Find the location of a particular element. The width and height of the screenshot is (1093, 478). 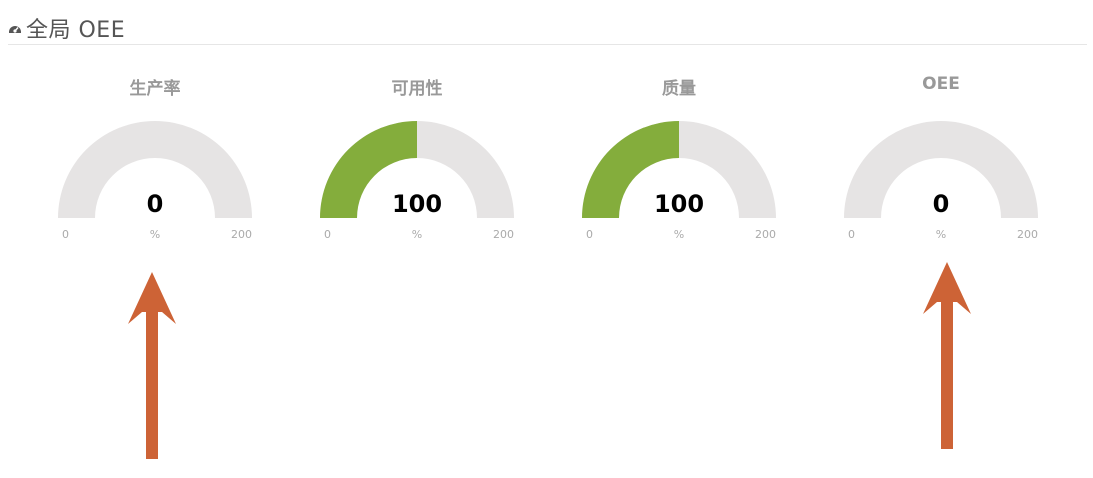

gauge-title: 质量 is located at coordinates (679, 89).